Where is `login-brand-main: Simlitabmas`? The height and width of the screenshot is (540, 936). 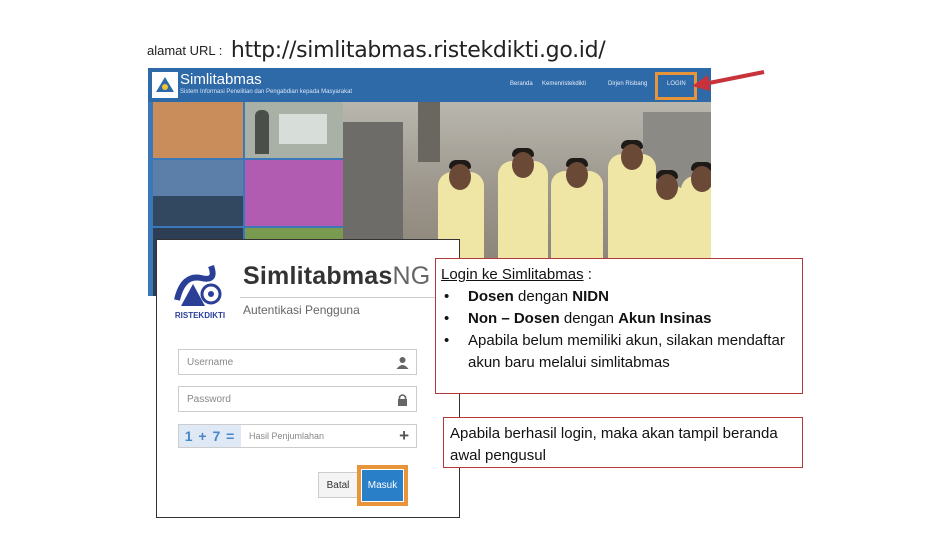 login-brand-main: Simlitabmas is located at coordinates (318, 276).